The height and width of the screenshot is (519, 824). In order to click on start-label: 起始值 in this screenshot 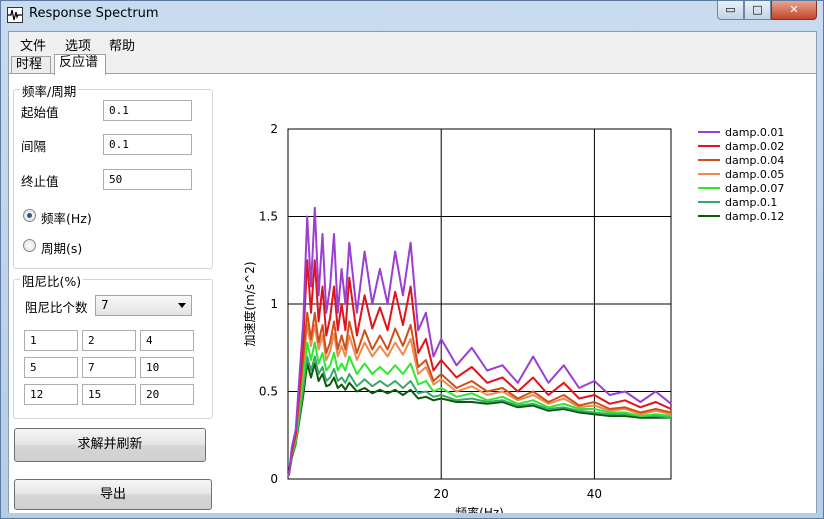, I will do `click(40, 112)`.